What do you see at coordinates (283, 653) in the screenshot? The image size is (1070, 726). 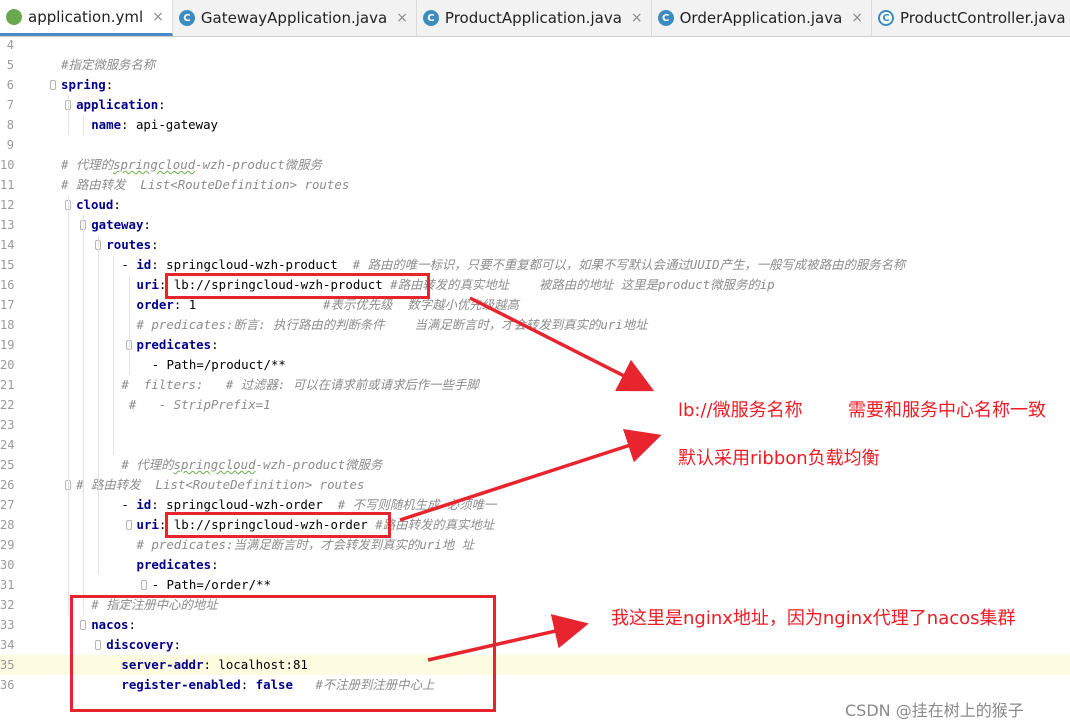 I see `highlight-box-nacos-config` at bounding box center [283, 653].